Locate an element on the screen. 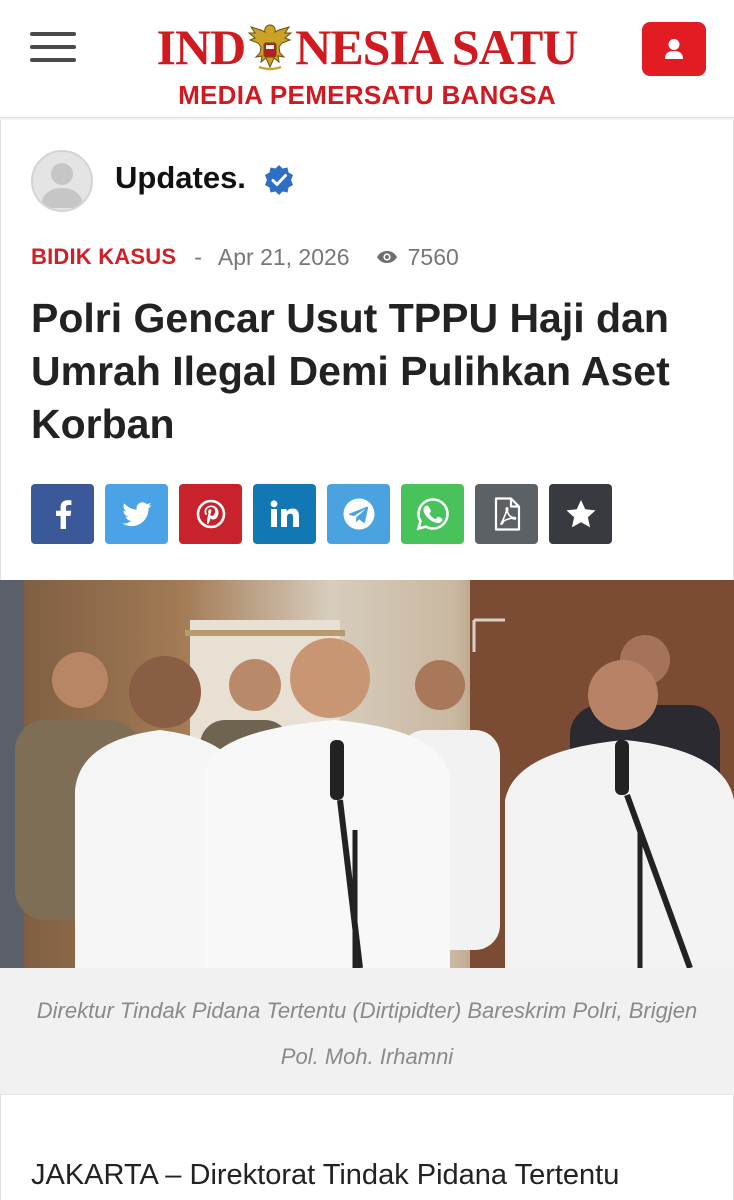 Image resolution: width=734 pixels, height=1200 pixels. share-linkedin-button is located at coordinates (284, 514).